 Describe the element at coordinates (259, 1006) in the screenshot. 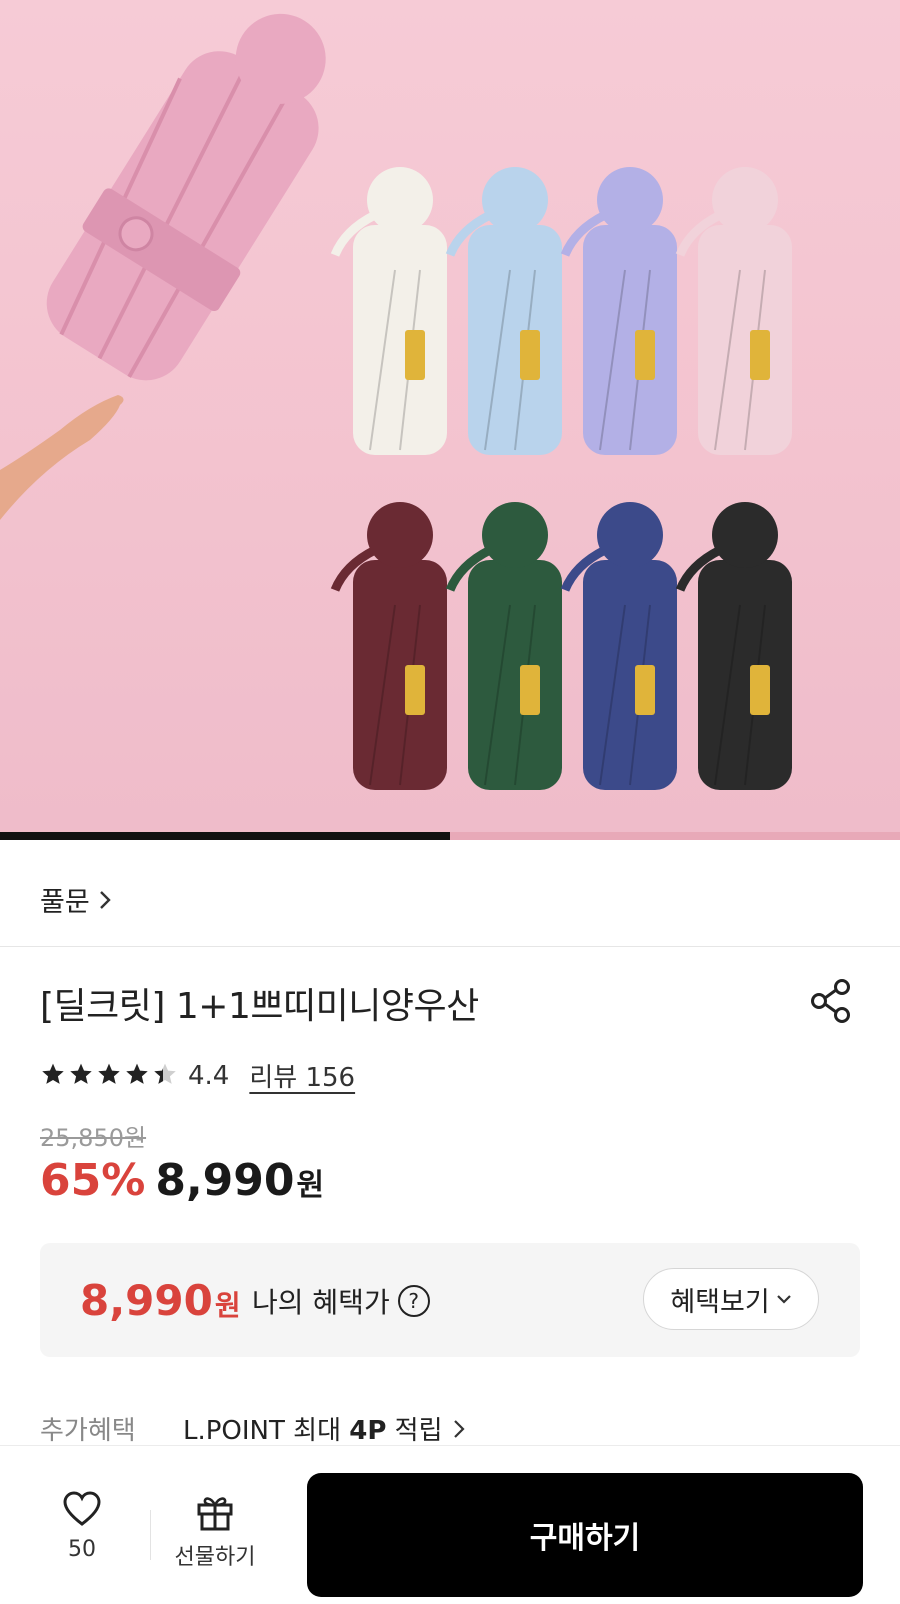

I see `product-title: [딜크릿] 1+1쁘띠미니양우산` at that location.